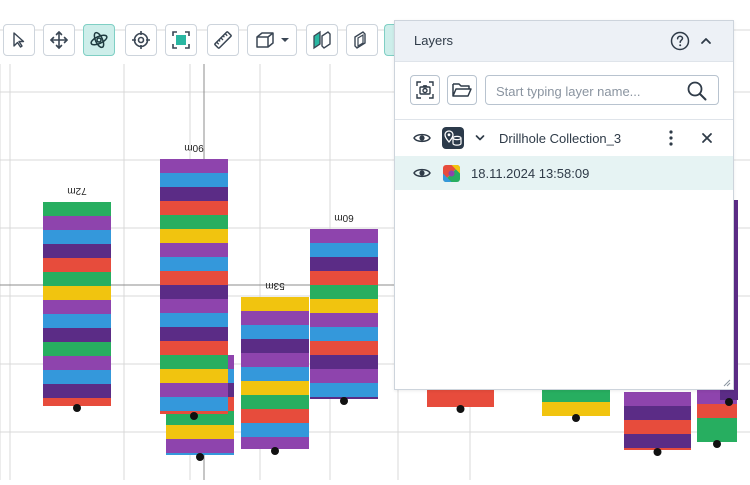  What do you see at coordinates (697, 91) in the screenshot?
I see `search-icon` at bounding box center [697, 91].